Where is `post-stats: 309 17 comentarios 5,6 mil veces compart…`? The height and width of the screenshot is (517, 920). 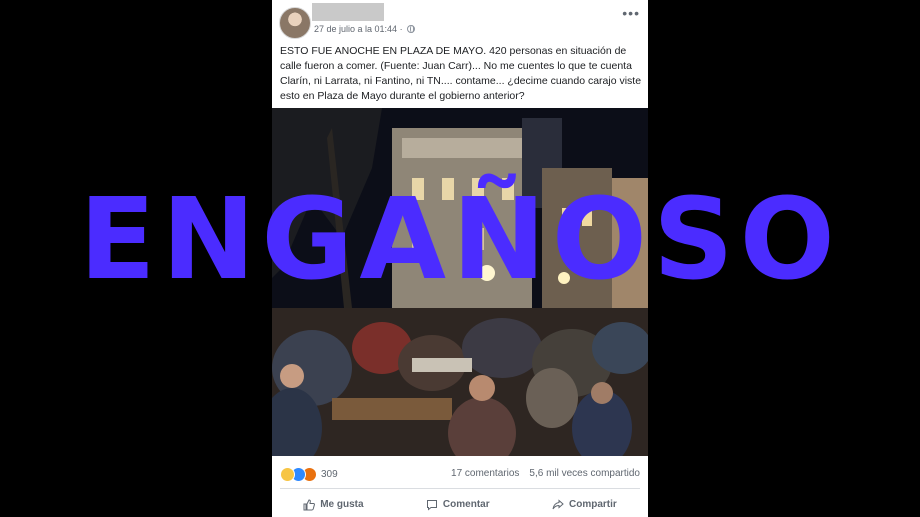 post-stats: 309 17 comentarios 5,6 mil veces compart… is located at coordinates (460, 473).